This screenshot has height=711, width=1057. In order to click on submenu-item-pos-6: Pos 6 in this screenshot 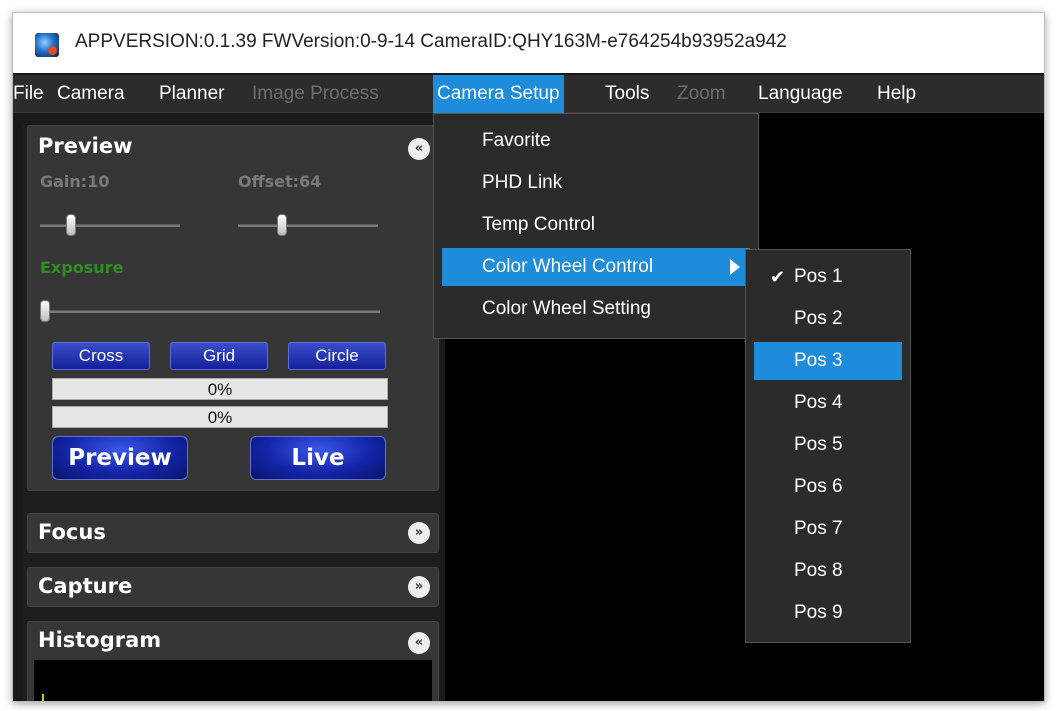, I will do `click(828, 487)`.